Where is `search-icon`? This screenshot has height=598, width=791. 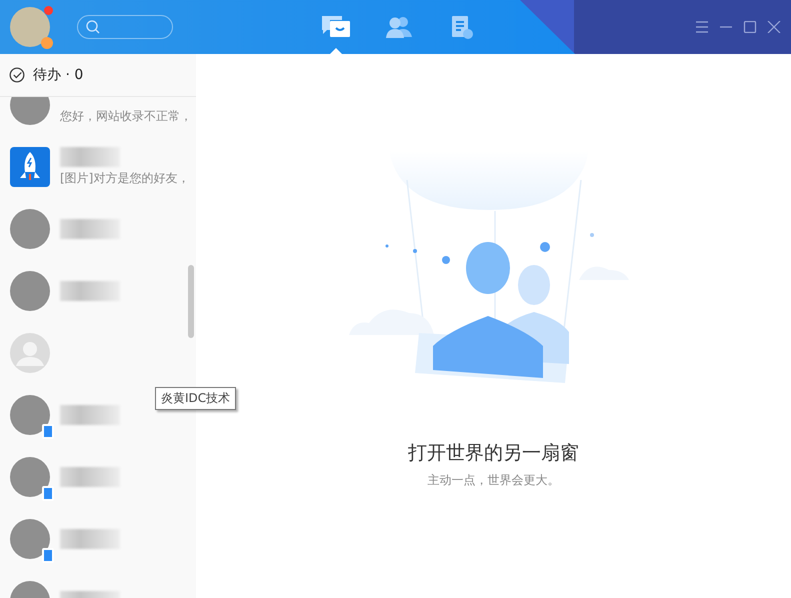
search-icon is located at coordinates (93, 27).